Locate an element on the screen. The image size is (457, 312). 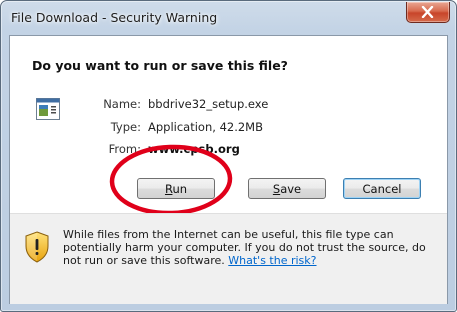
type-label: Type: is located at coordinates (125, 127).